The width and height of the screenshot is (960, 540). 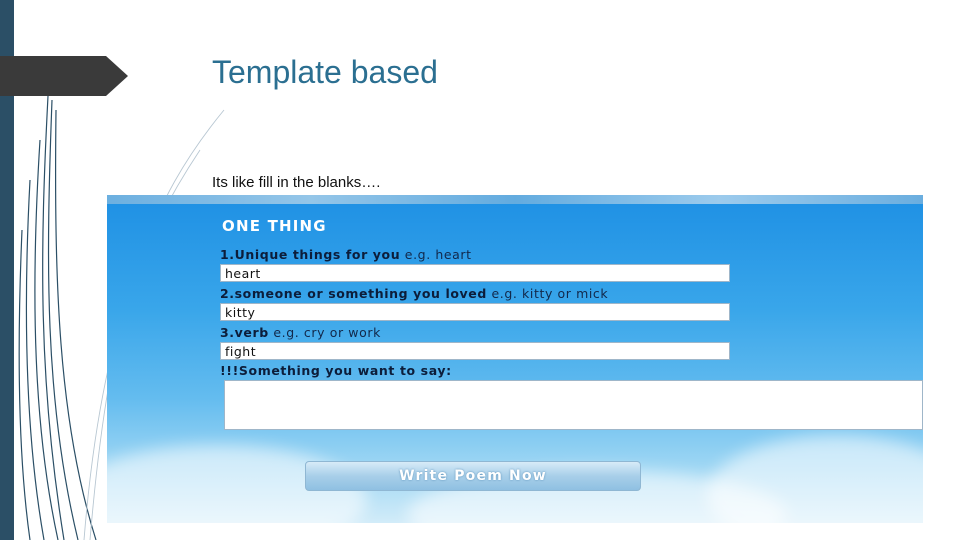 I want to click on question-2-input: kitty, so click(x=475, y=312).